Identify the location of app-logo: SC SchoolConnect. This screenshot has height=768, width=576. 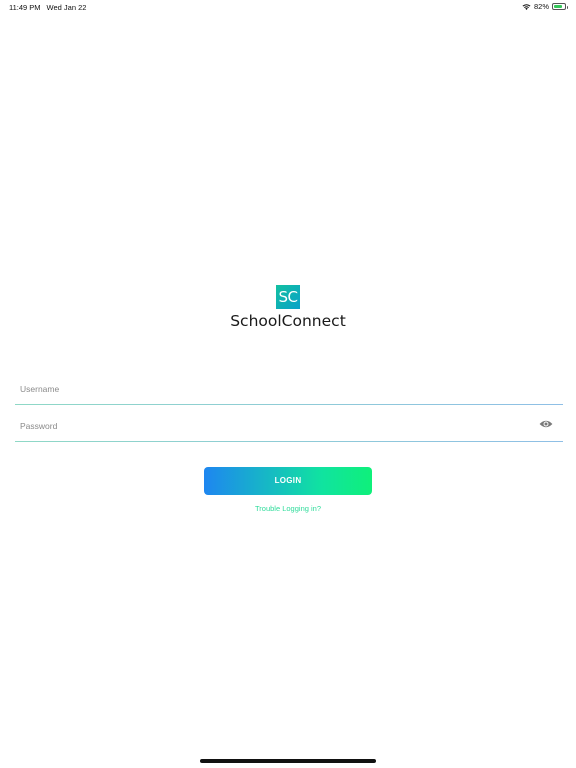
(288, 307).